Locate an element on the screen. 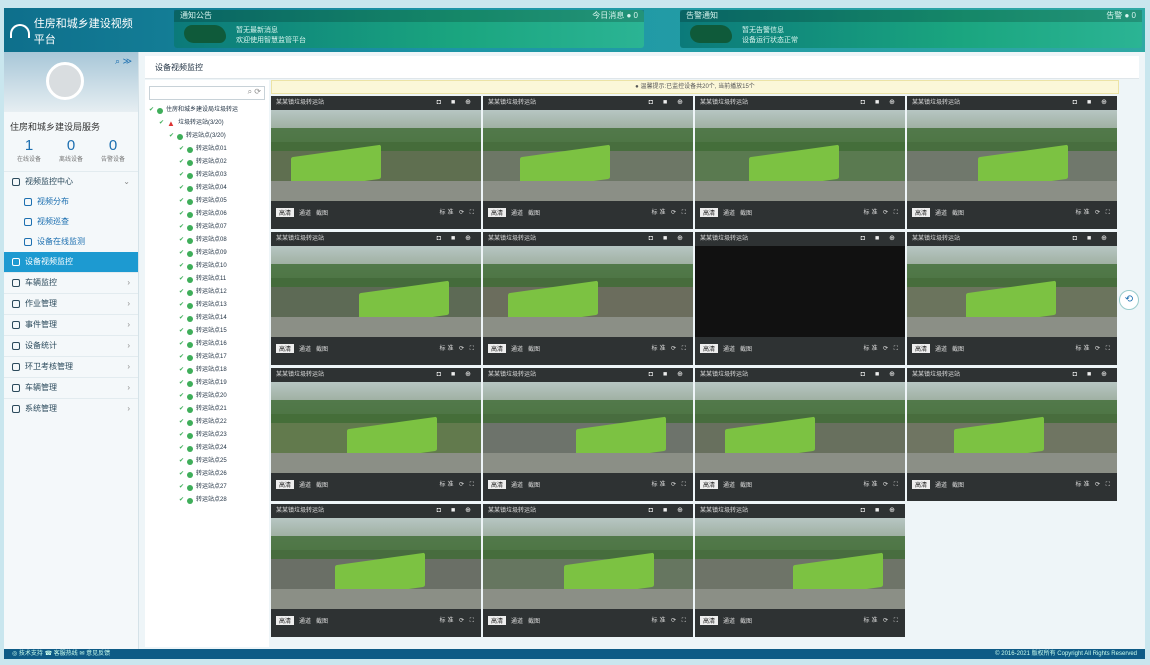 This screenshot has width=1150, height=665. notice-panel-1: 通知公告 今日消息 ● 0 暂无最新消息 欢迎使用智慧监管平台 is located at coordinates (409, 29).